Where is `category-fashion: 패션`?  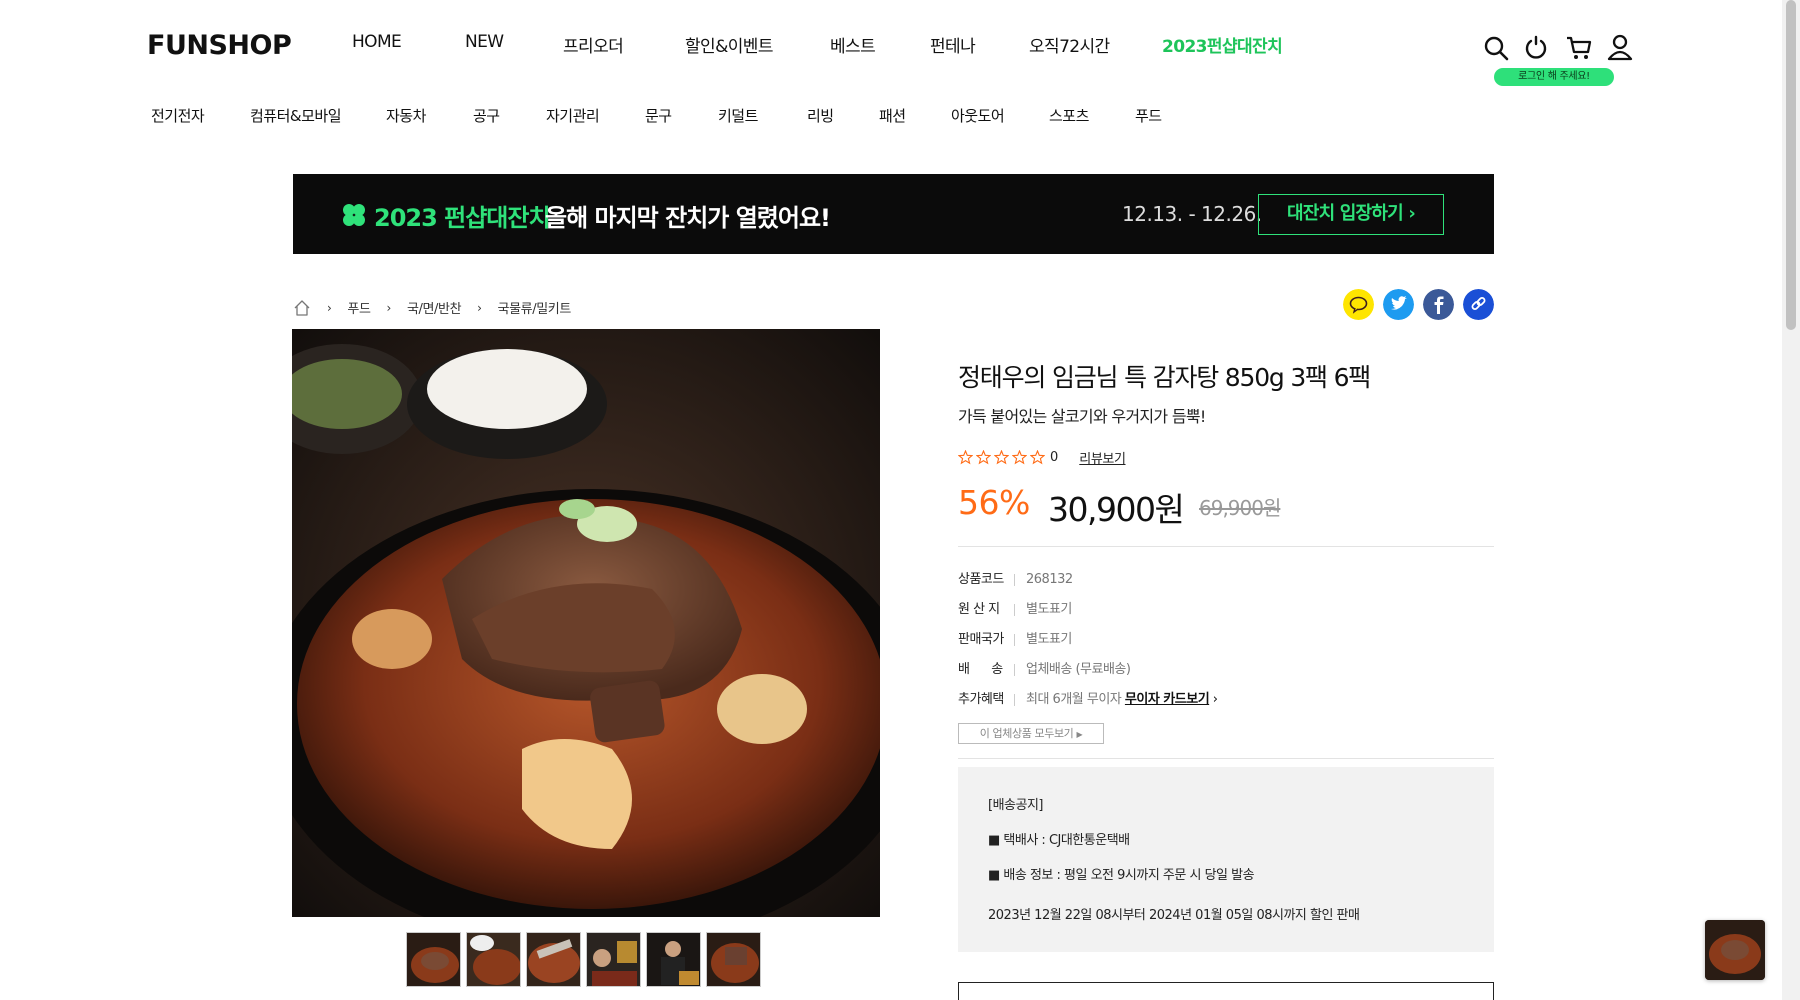 category-fashion: 패션 is located at coordinates (892, 115).